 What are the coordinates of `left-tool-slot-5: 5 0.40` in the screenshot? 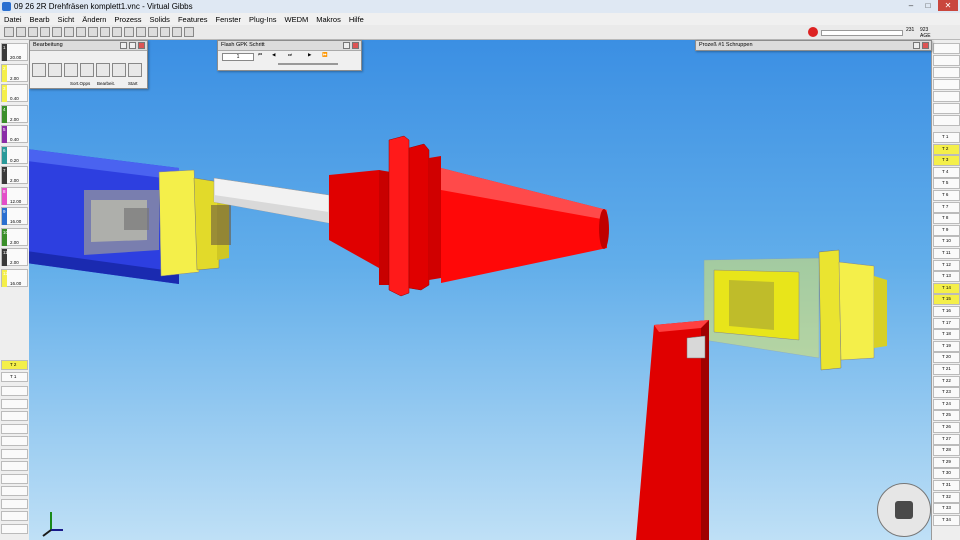 It's located at (14, 134).